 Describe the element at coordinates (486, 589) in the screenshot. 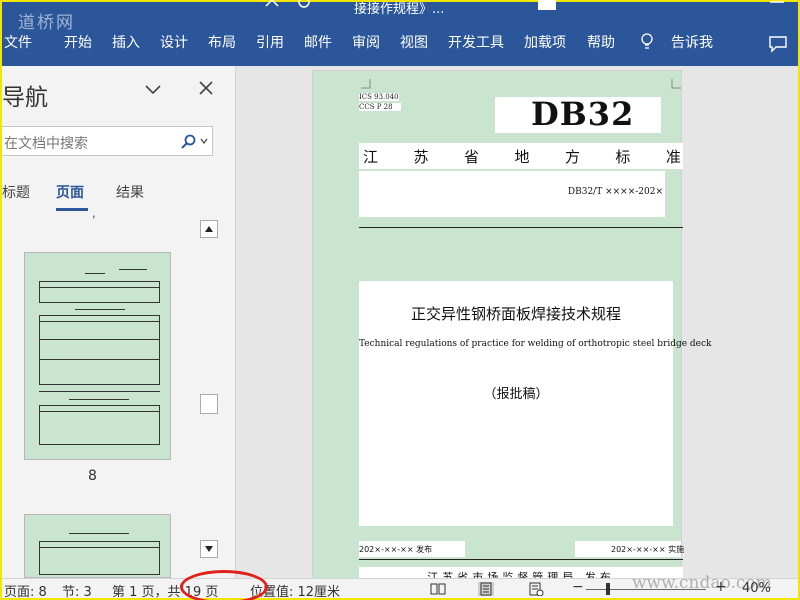

I see `print-layout-icon` at that location.